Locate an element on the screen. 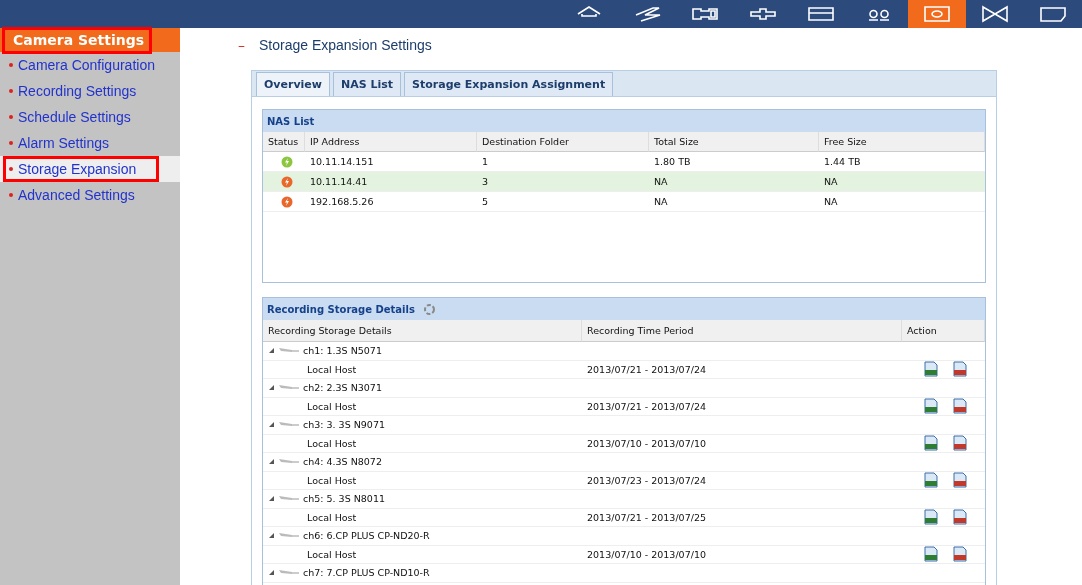 This screenshot has height=585, width=1082. sidebar-link: Recording Settings is located at coordinates (81, 91).